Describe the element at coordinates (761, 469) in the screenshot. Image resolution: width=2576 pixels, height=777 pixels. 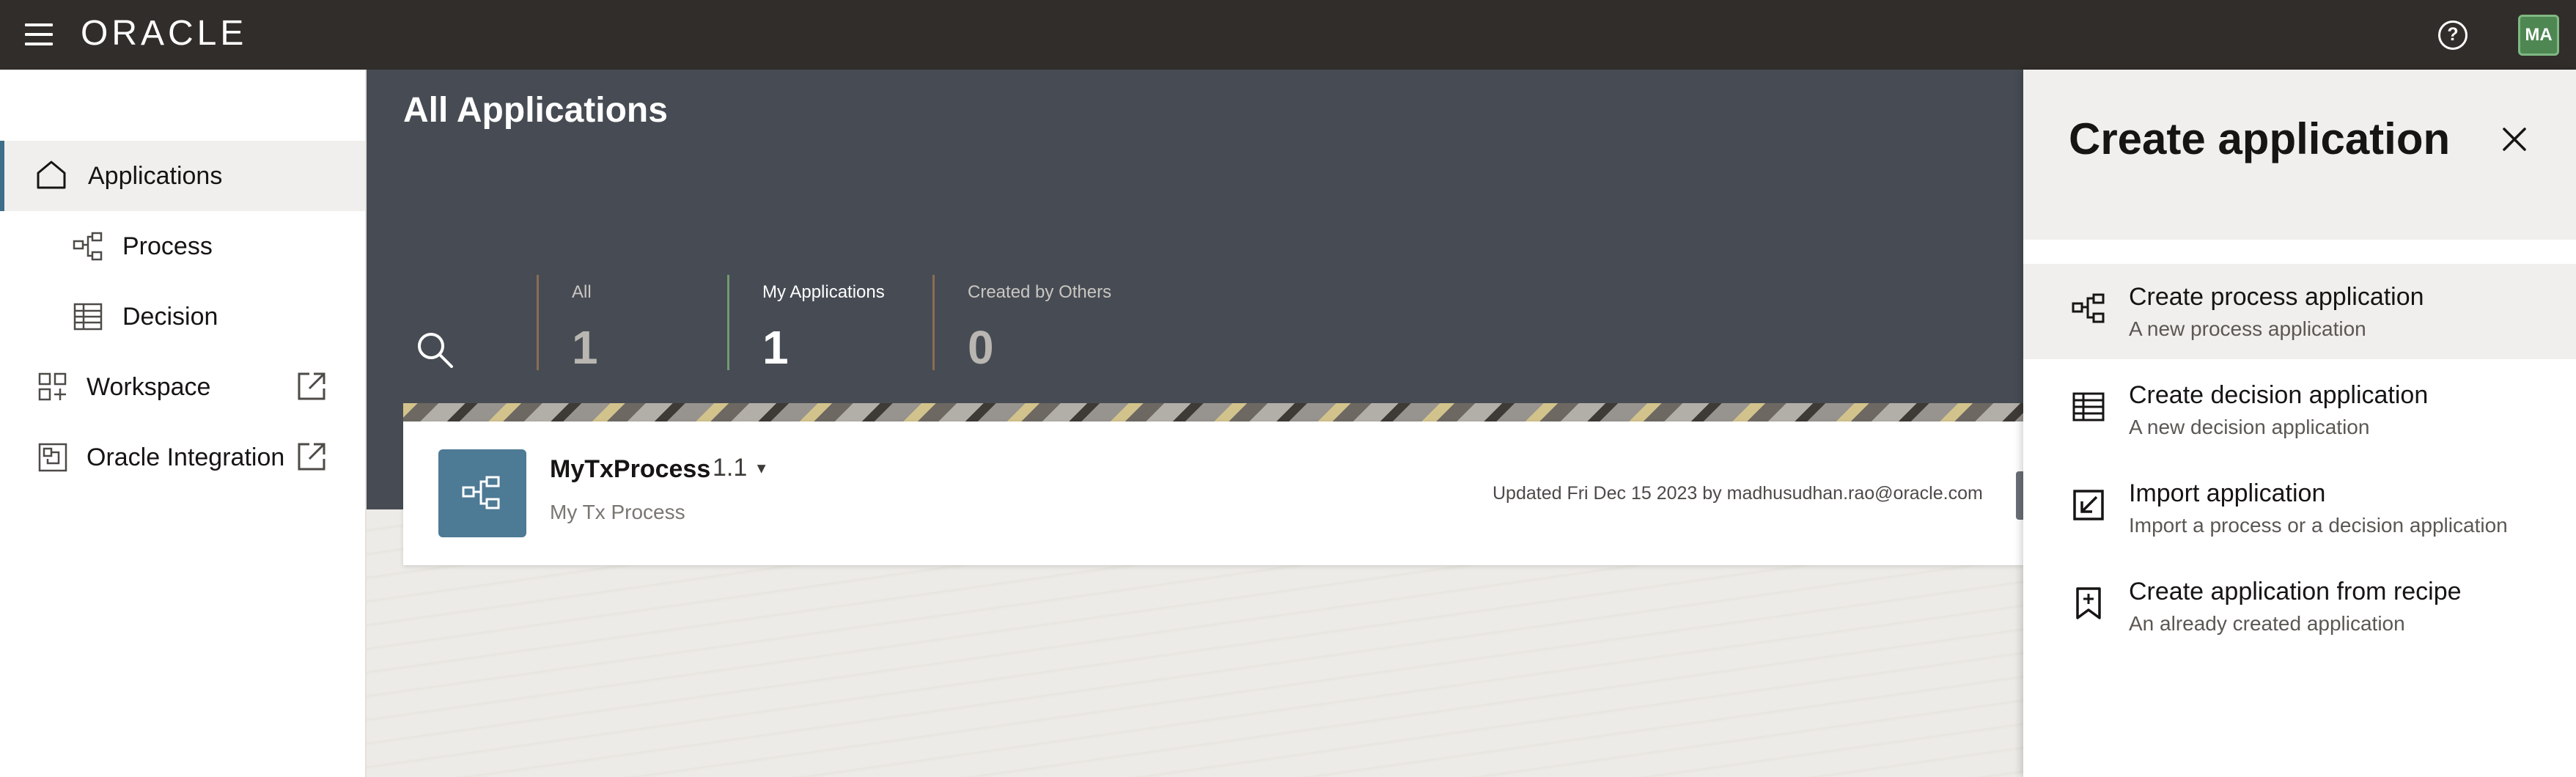
I see `chevron-down-icon: ▼` at that location.